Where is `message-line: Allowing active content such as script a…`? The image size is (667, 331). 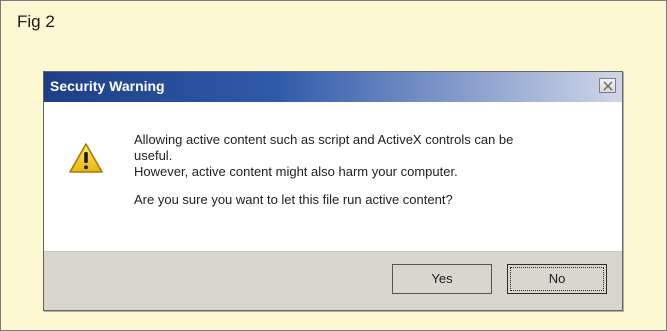
message-line: Allowing active content such as script a… is located at coordinates (324, 139).